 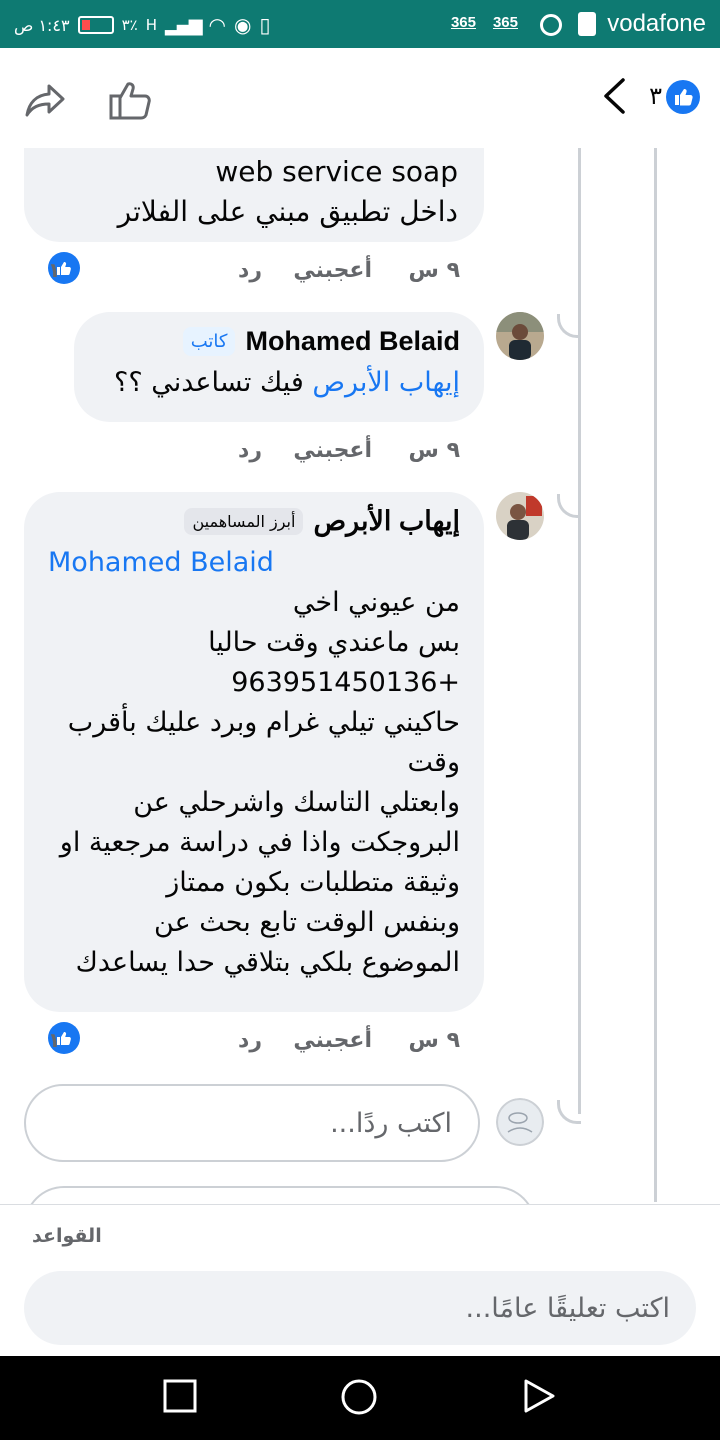 I want to click on back-button, so click(x=614, y=96).